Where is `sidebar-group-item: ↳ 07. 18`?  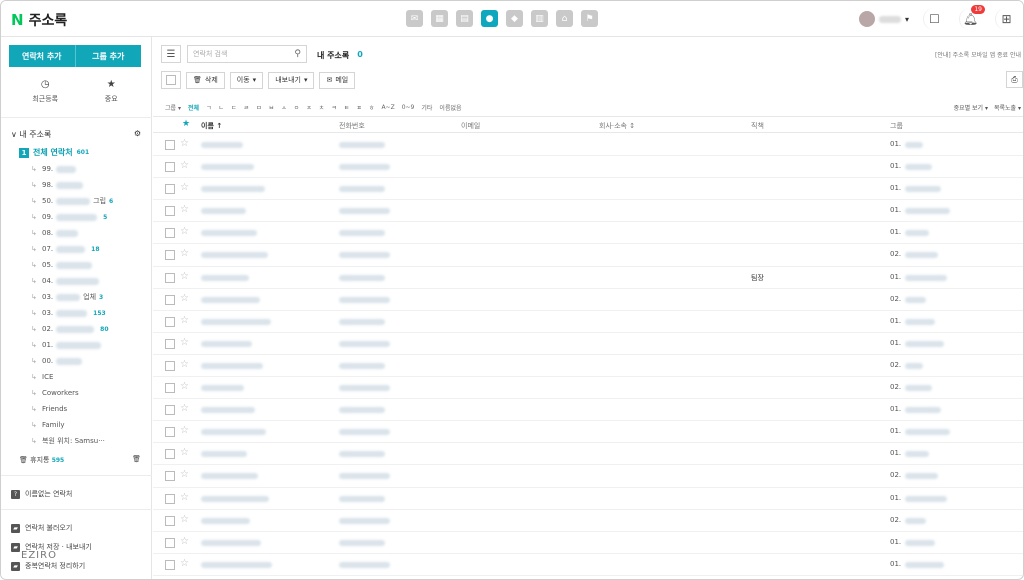
sidebar-group-item: ↳ 07. 18 is located at coordinates (88, 249).